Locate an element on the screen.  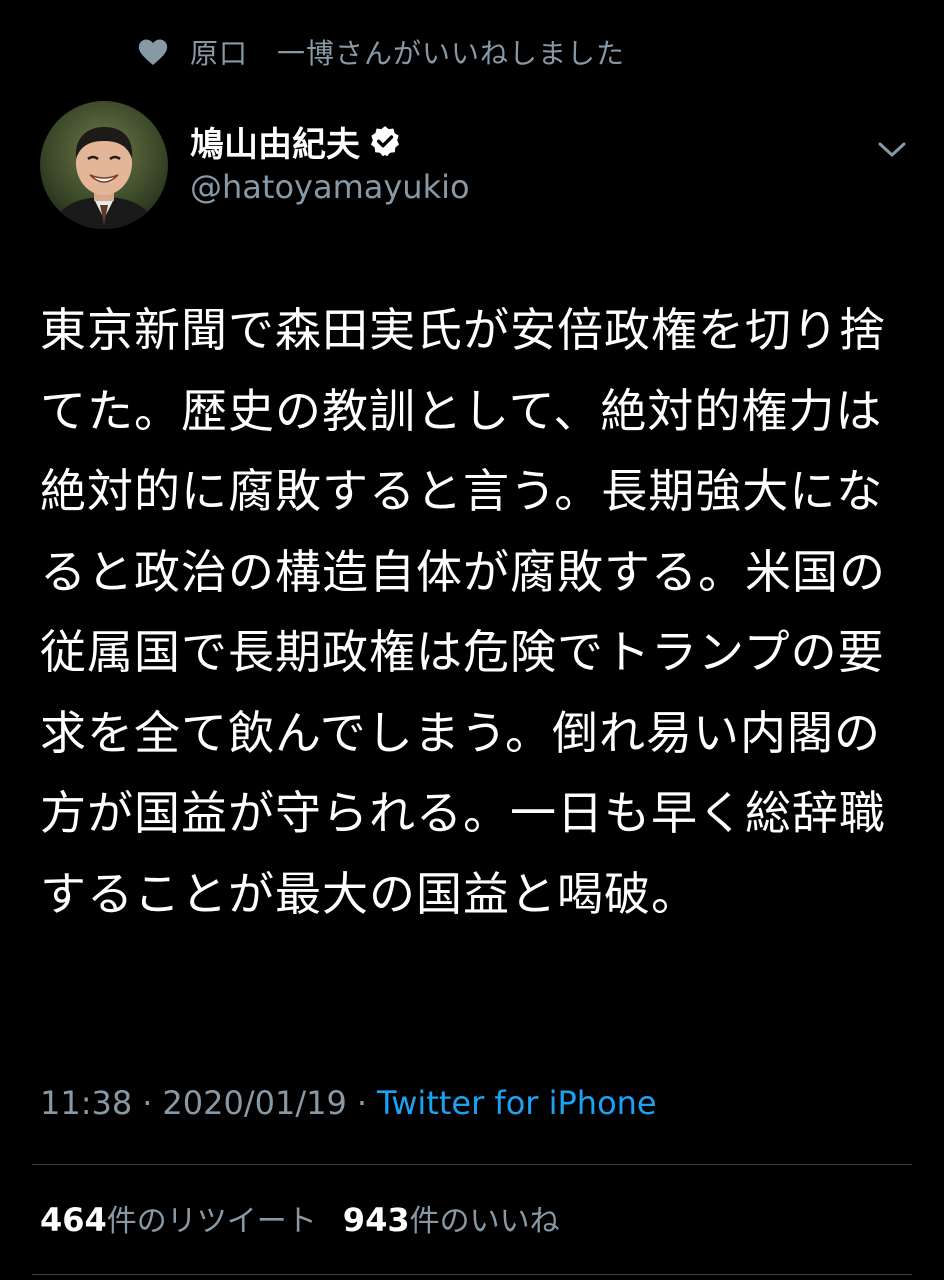
avatar-photo is located at coordinates (104, 165).